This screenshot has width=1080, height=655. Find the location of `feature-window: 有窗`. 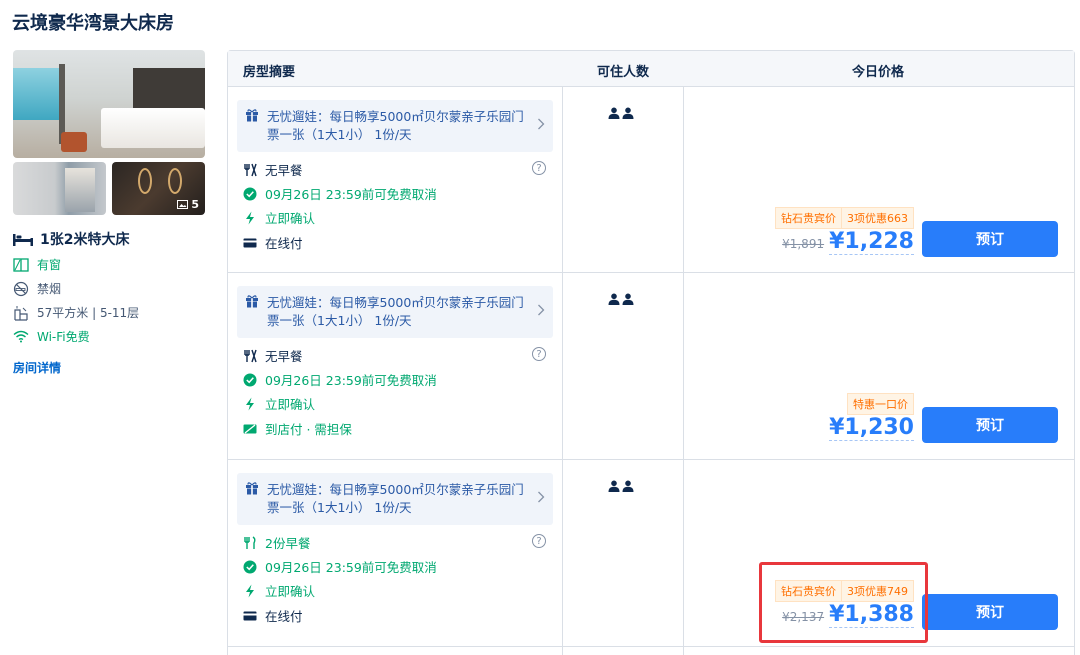

feature-window: 有窗 is located at coordinates (110, 264).